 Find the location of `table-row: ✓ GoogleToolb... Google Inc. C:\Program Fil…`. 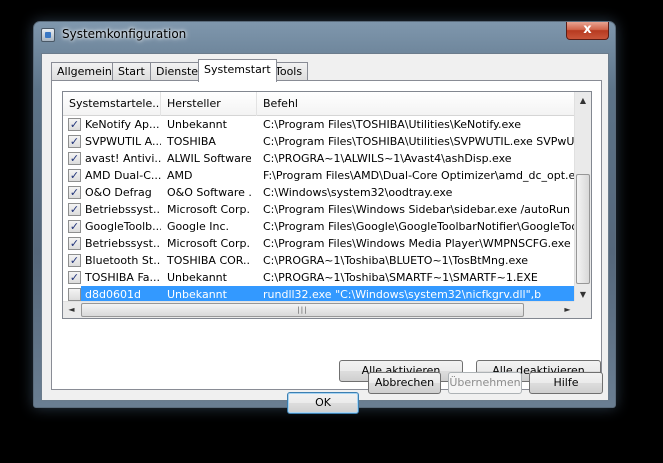

table-row: ✓ GoogleToolb... Google Inc. C:\Program Fil… is located at coordinates (319, 226).